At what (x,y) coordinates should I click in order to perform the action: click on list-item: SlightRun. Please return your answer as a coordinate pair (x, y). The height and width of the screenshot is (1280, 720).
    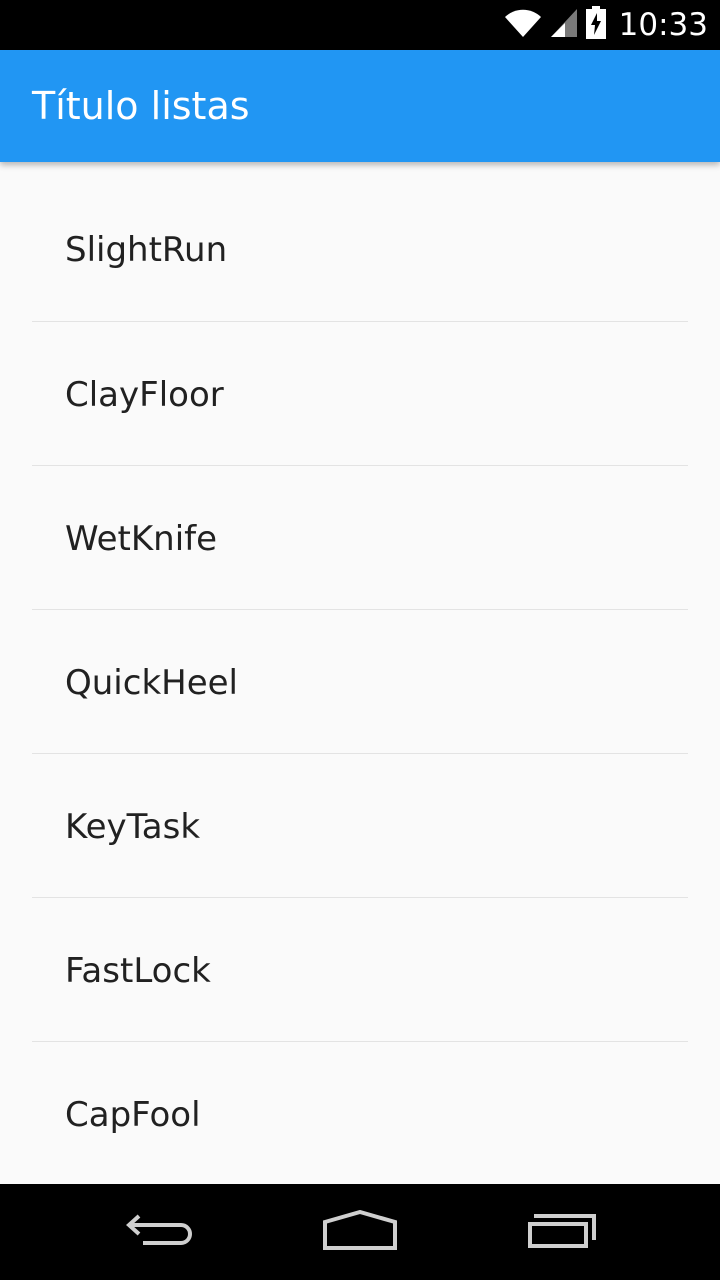
    Looking at the image, I should click on (360, 242).